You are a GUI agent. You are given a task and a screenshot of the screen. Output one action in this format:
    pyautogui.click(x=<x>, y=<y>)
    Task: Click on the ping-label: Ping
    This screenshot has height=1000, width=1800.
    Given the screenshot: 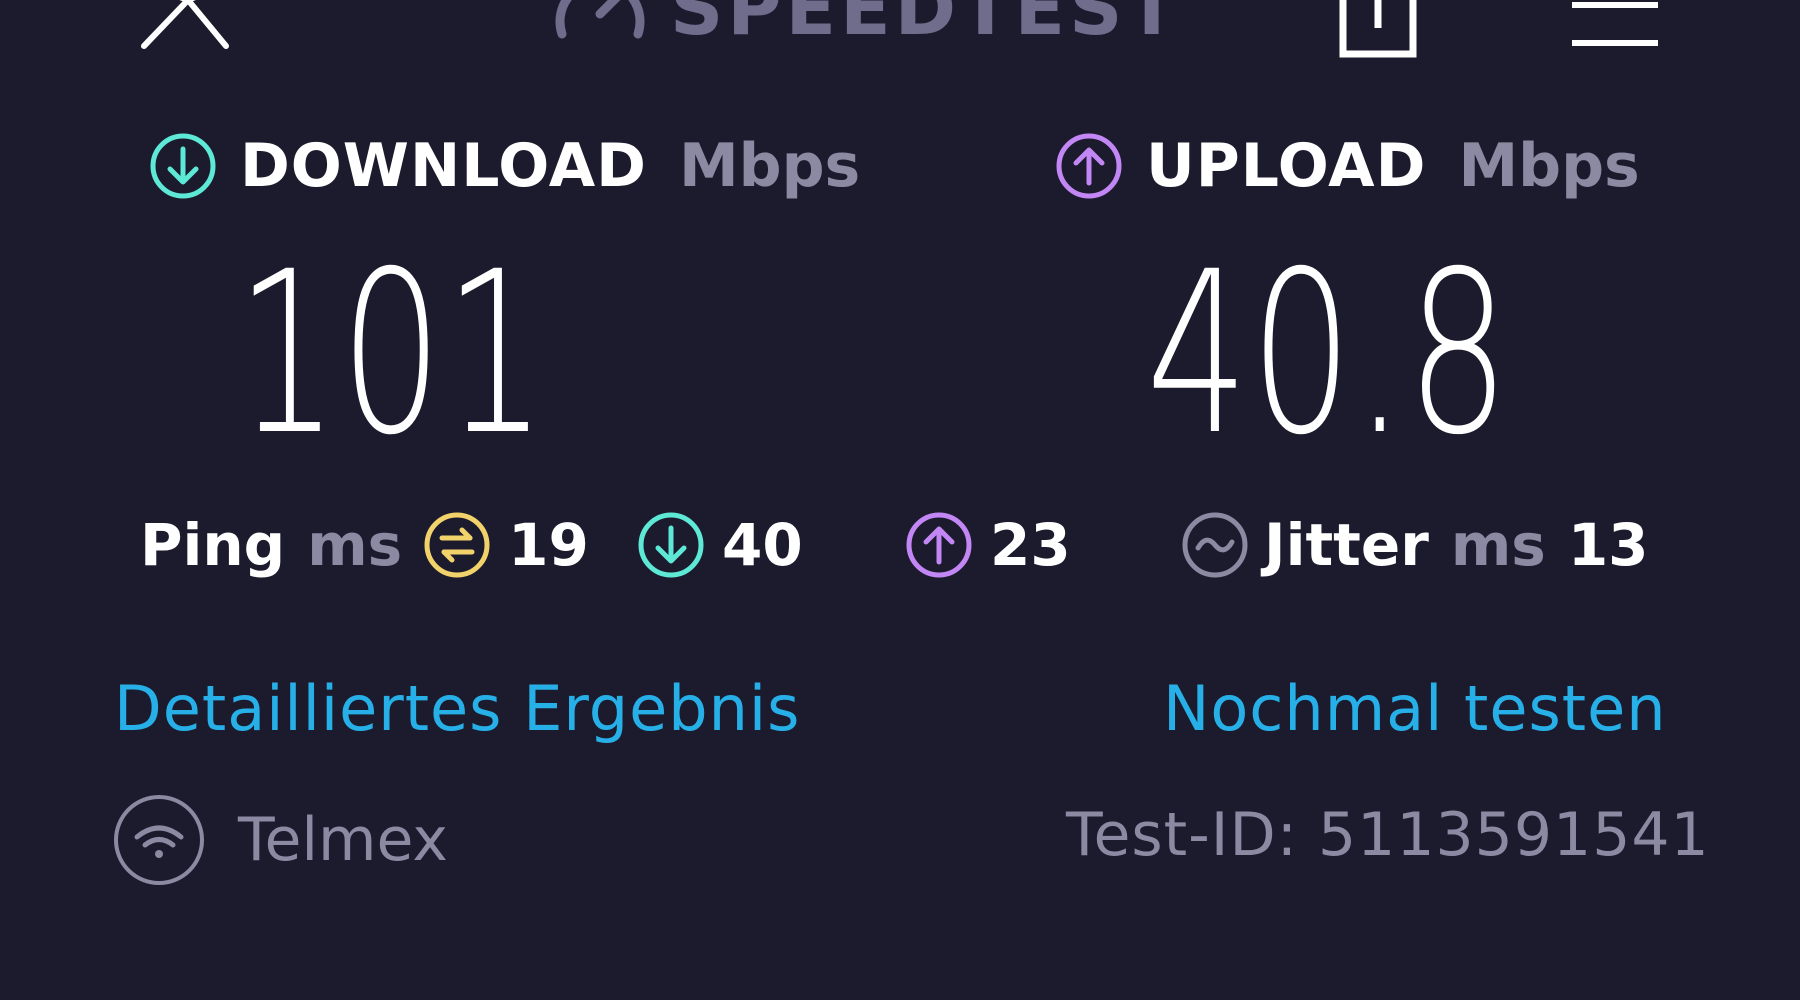 What is the action you would take?
    pyautogui.click(x=213, y=545)
    